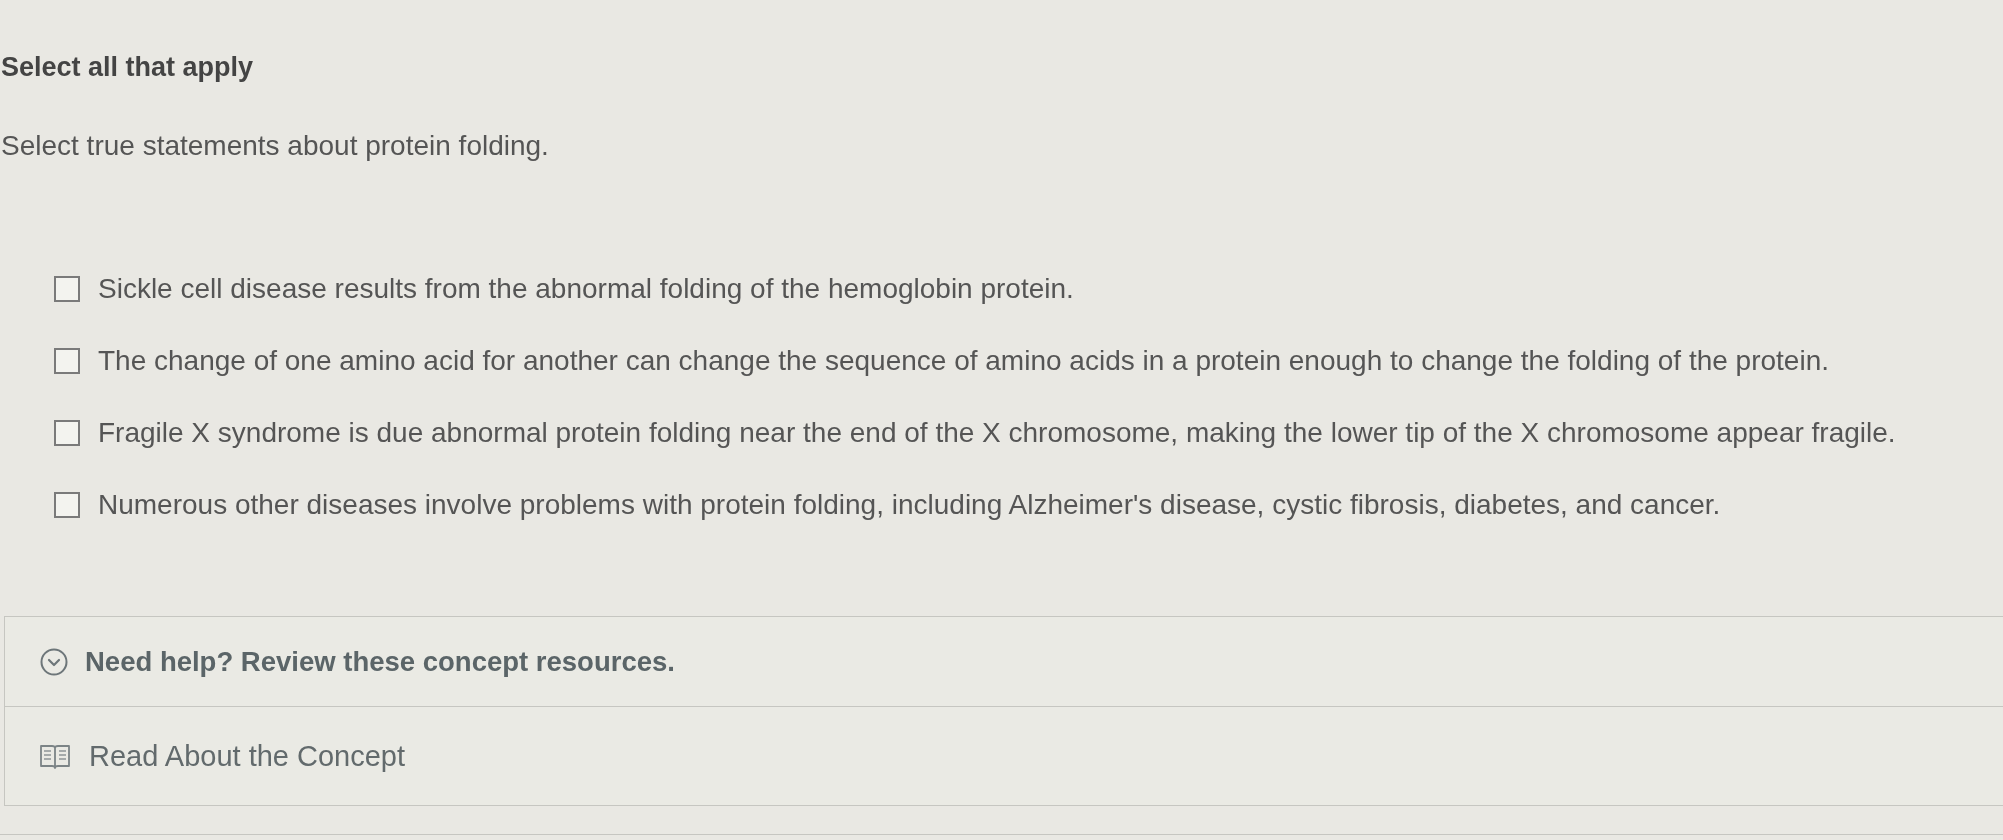 The height and width of the screenshot is (840, 2003). I want to click on option-label: The change of one amino acid for another can change the sequence of amino acids in a protein enough to change the folding of the protein., so click(963, 361).